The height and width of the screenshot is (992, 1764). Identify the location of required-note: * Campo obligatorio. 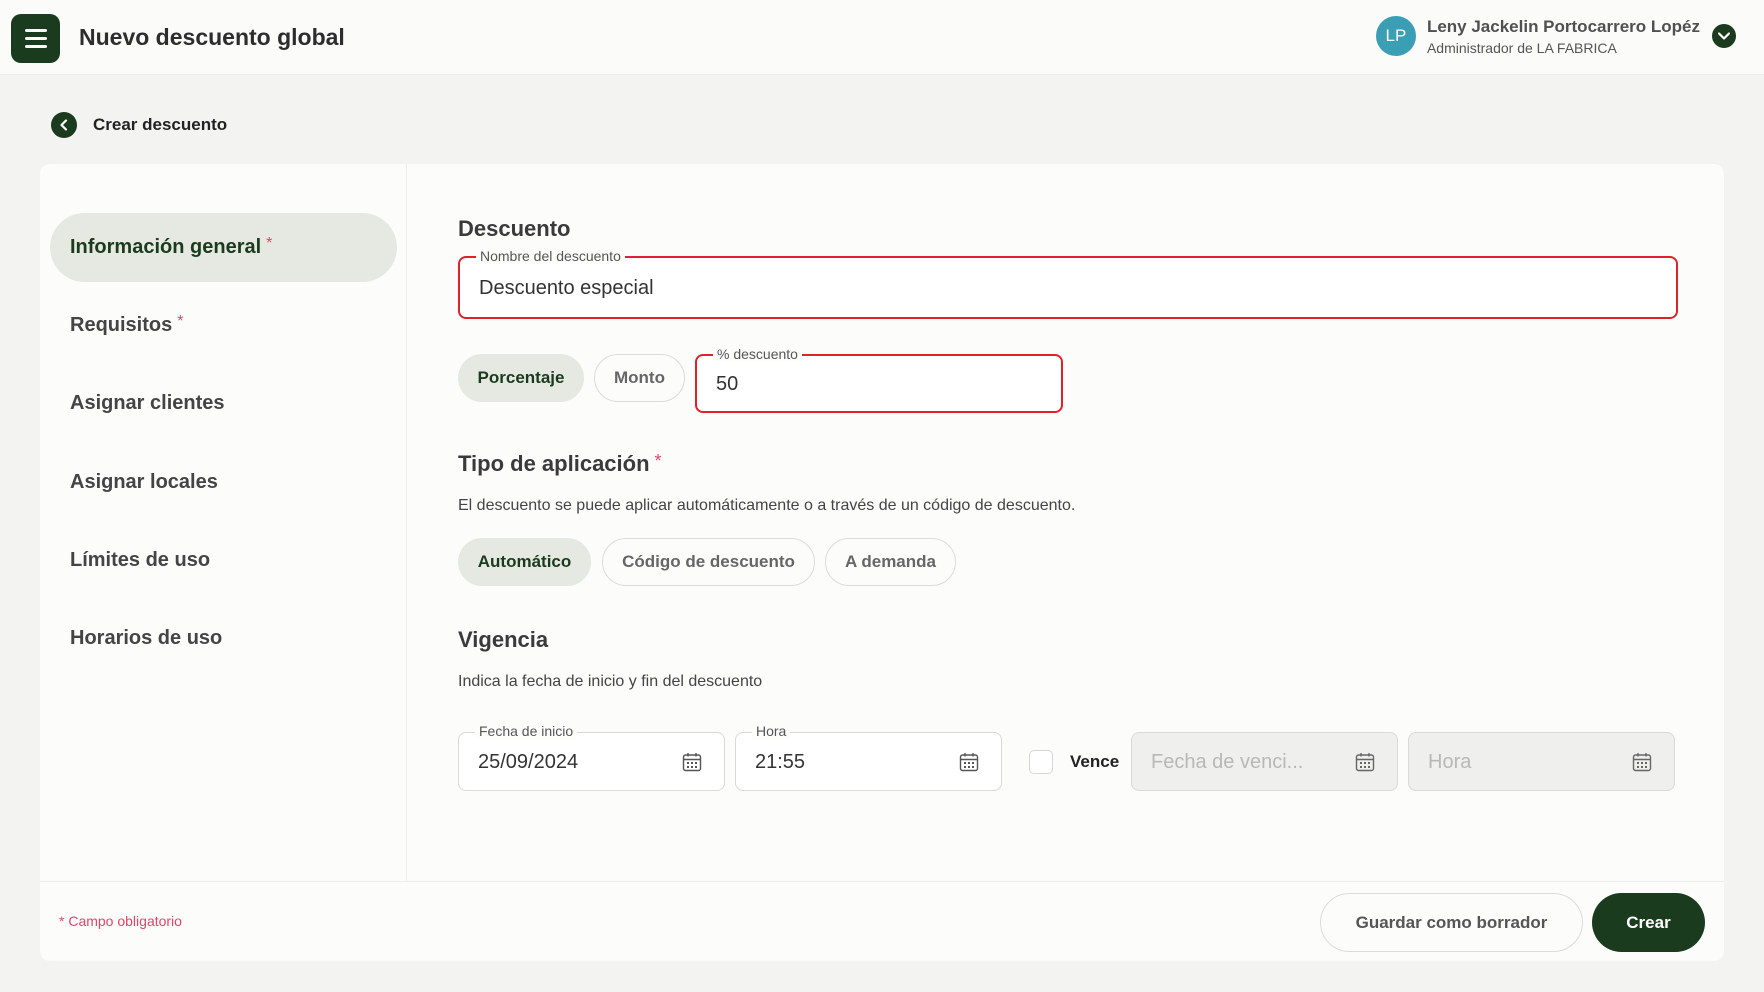
(120, 921).